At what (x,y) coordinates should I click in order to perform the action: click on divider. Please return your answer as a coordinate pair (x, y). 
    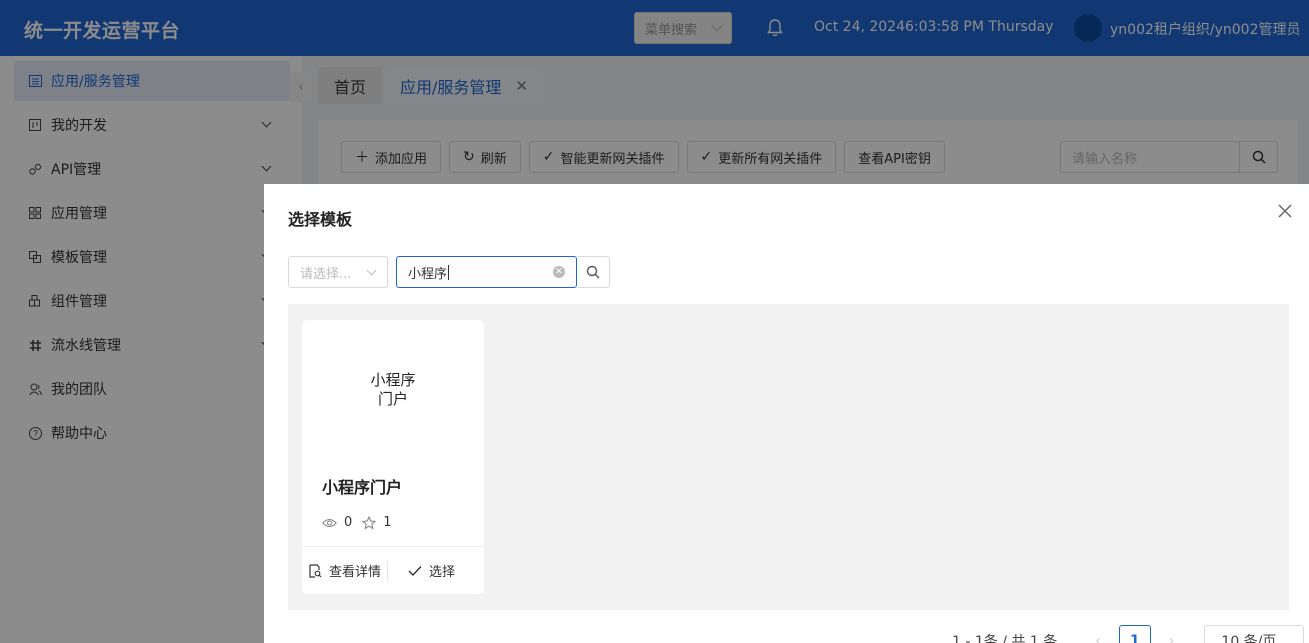
    Looking at the image, I should click on (388, 570).